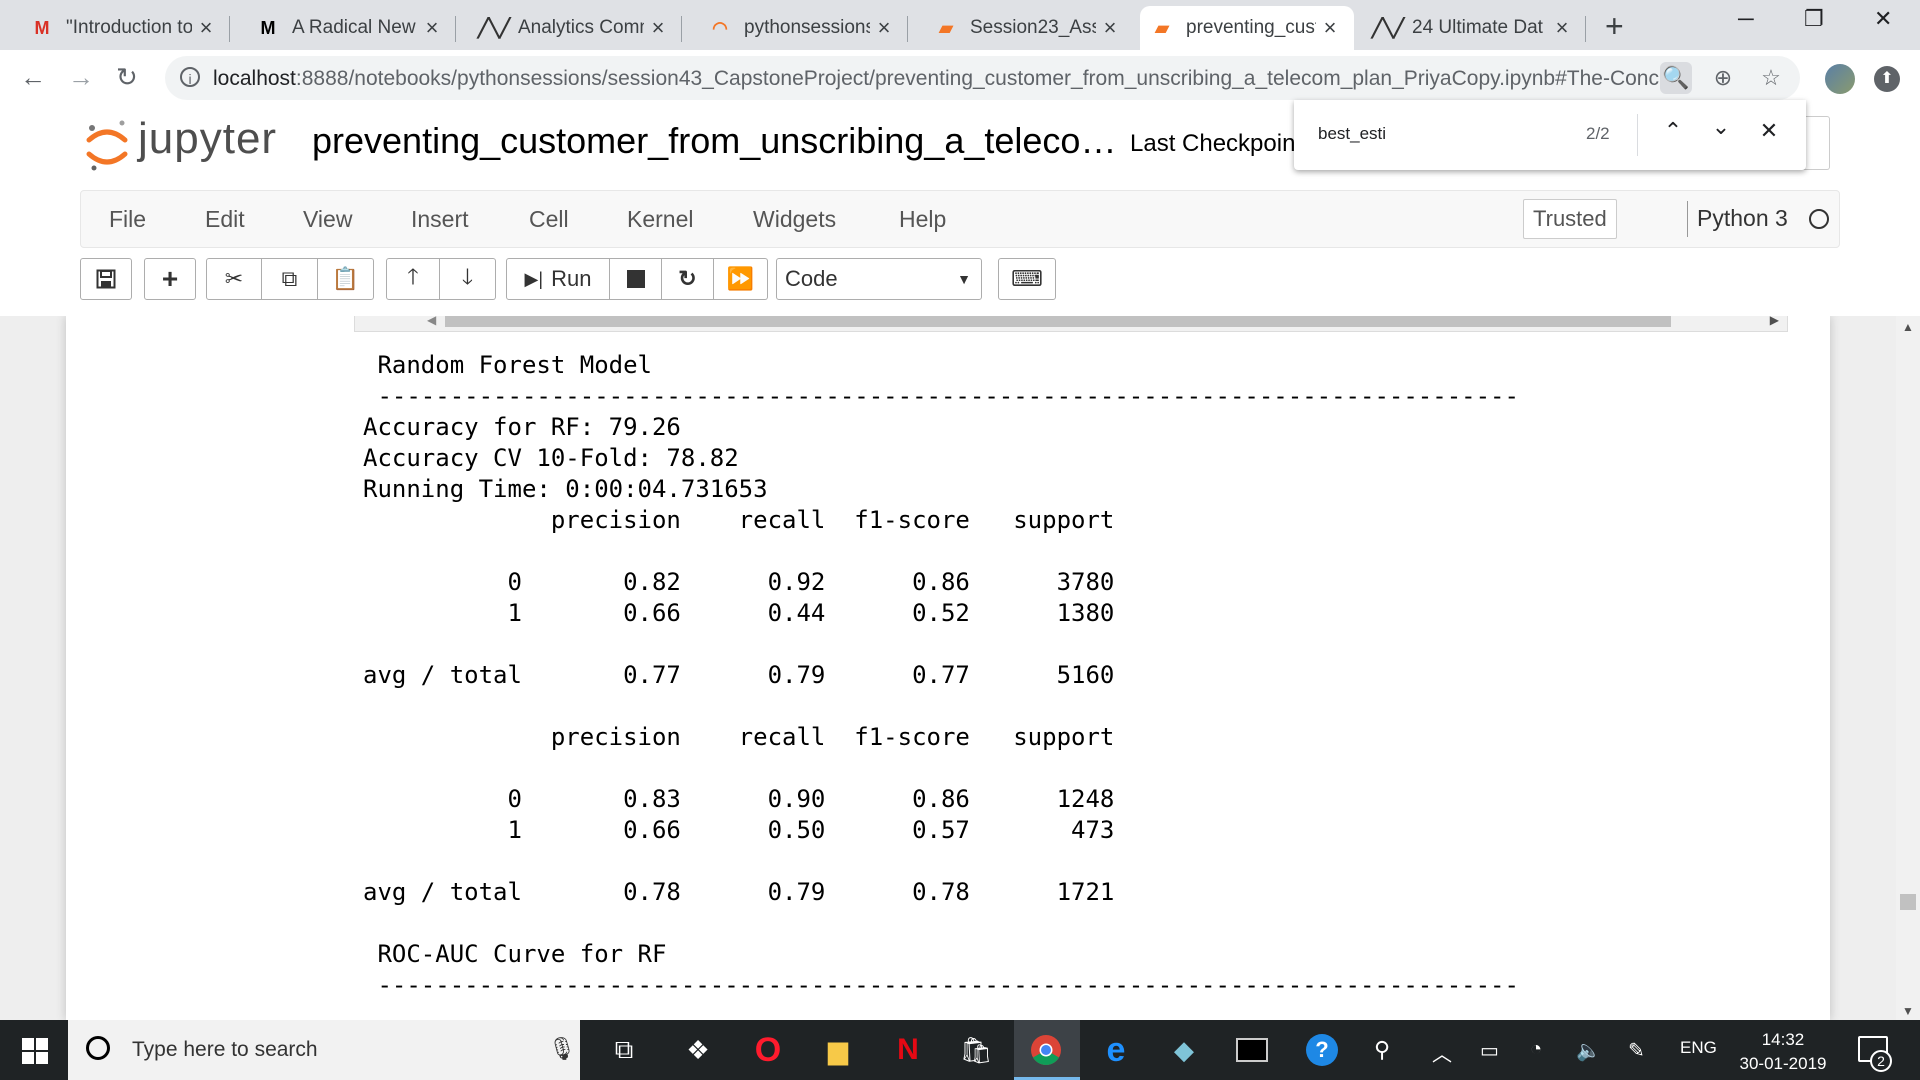 The height and width of the screenshot is (1080, 1920). What do you see at coordinates (33, 77) in the screenshot?
I see `back-icon: ←` at bounding box center [33, 77].